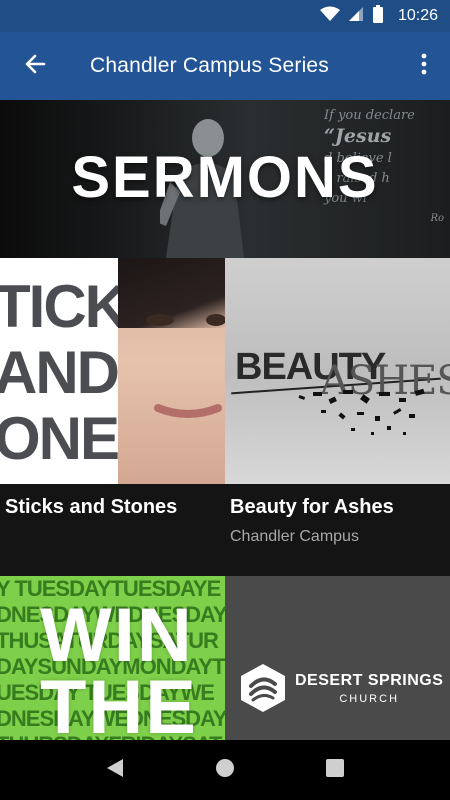 Image resolution: width=450 pixels, height=800 pixels. I want to click on arrow-left-icon, so click(35, 66).